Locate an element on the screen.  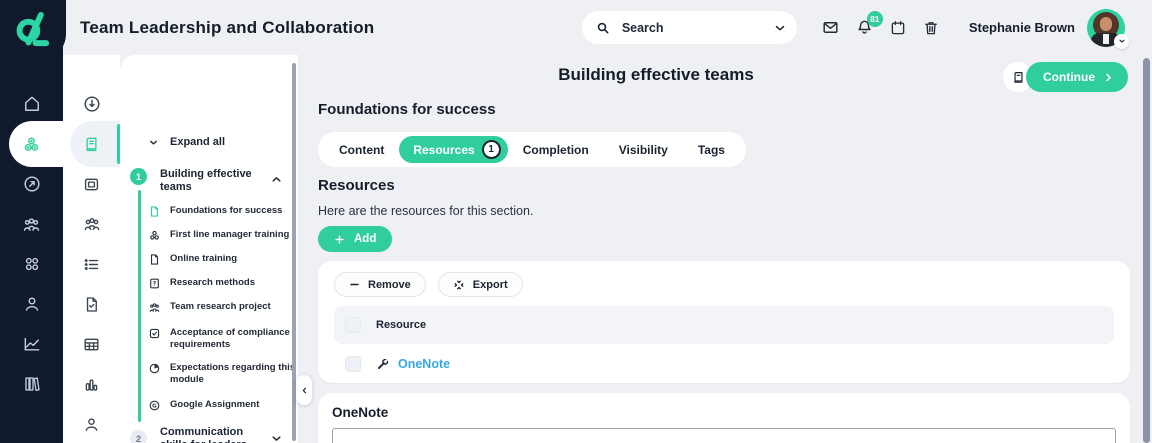
sidebar-item-profile is located at coordinates (31, 304).